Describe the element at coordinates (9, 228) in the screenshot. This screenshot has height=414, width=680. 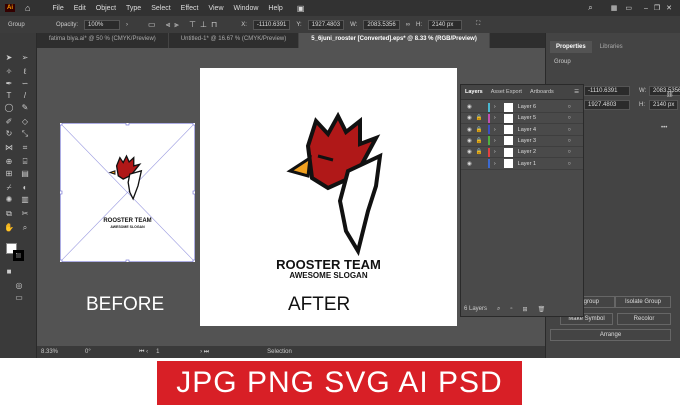
I see `hand-tool-icon: ✋` at that location.